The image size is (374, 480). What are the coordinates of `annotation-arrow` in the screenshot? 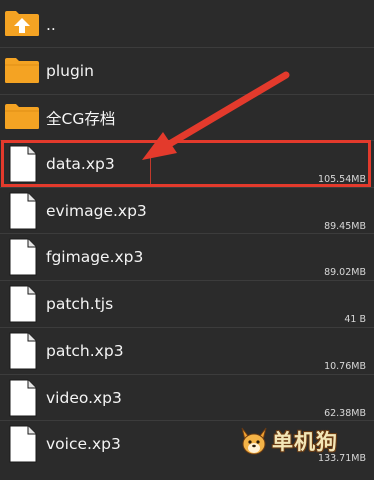 It's located at (216, 115).